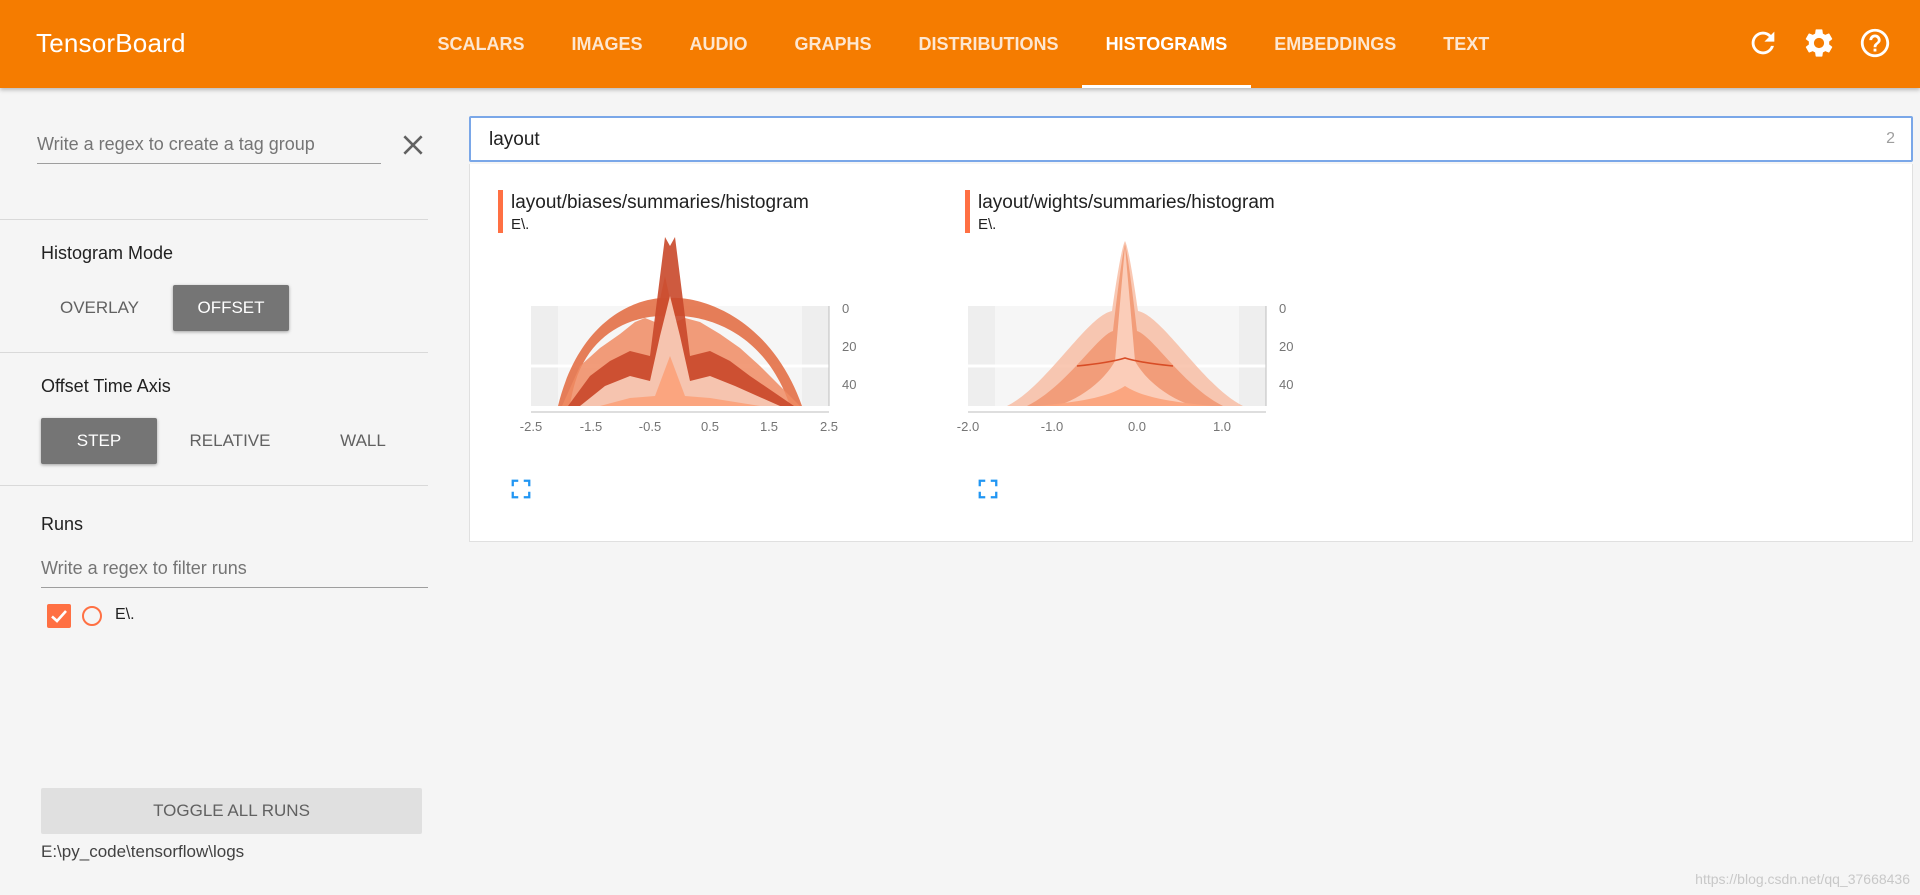 This screenshot has width=1920, height=895. Describe the element at coordinates (710, 426) in the screenshot. I see `x-tick-label: 0.5` at that location.